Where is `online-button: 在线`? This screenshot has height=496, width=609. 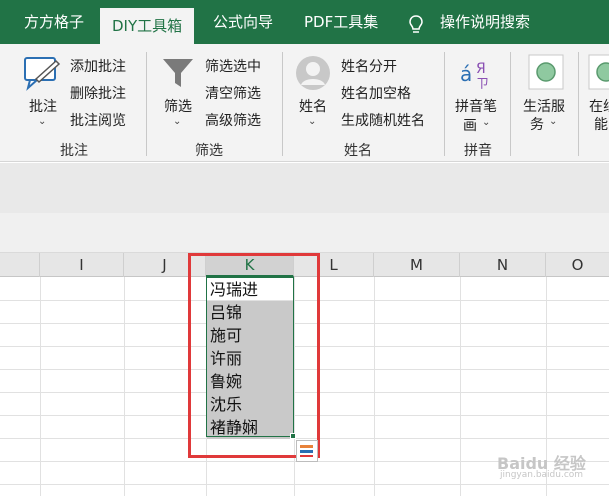
online-button: 在线 is located at coordinates (599, 106).